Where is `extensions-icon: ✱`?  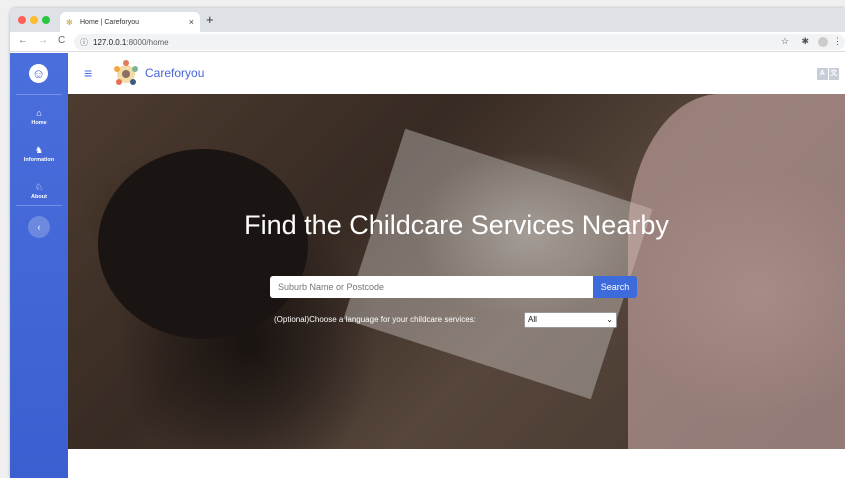
extensions-icon: ✱ is located at coordinates (805, 41).